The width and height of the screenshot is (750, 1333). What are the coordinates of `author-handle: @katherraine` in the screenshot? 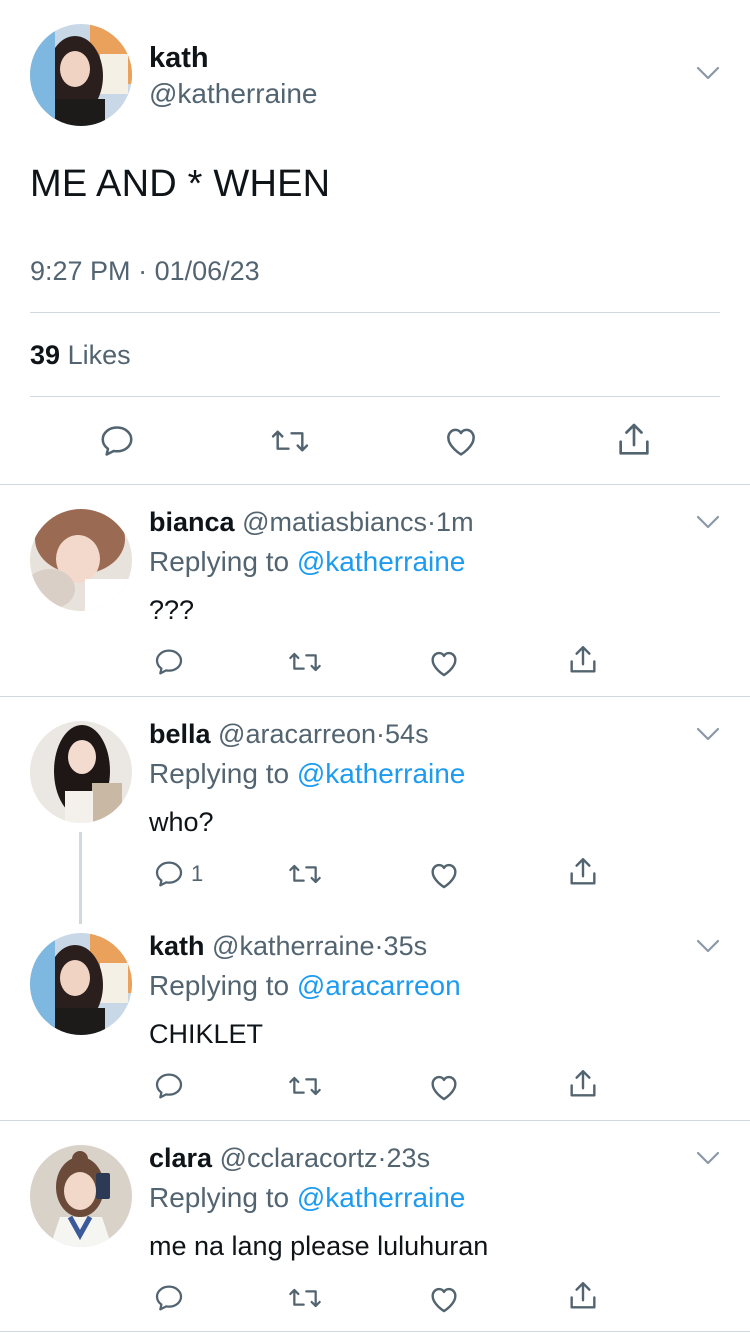 It's located at (233, 94).